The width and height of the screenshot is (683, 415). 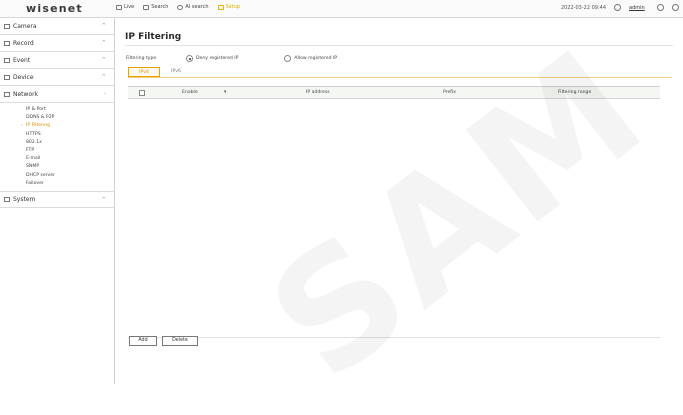 I want to click on sidebar-item-network: Network –, so click(x=57, y=94).